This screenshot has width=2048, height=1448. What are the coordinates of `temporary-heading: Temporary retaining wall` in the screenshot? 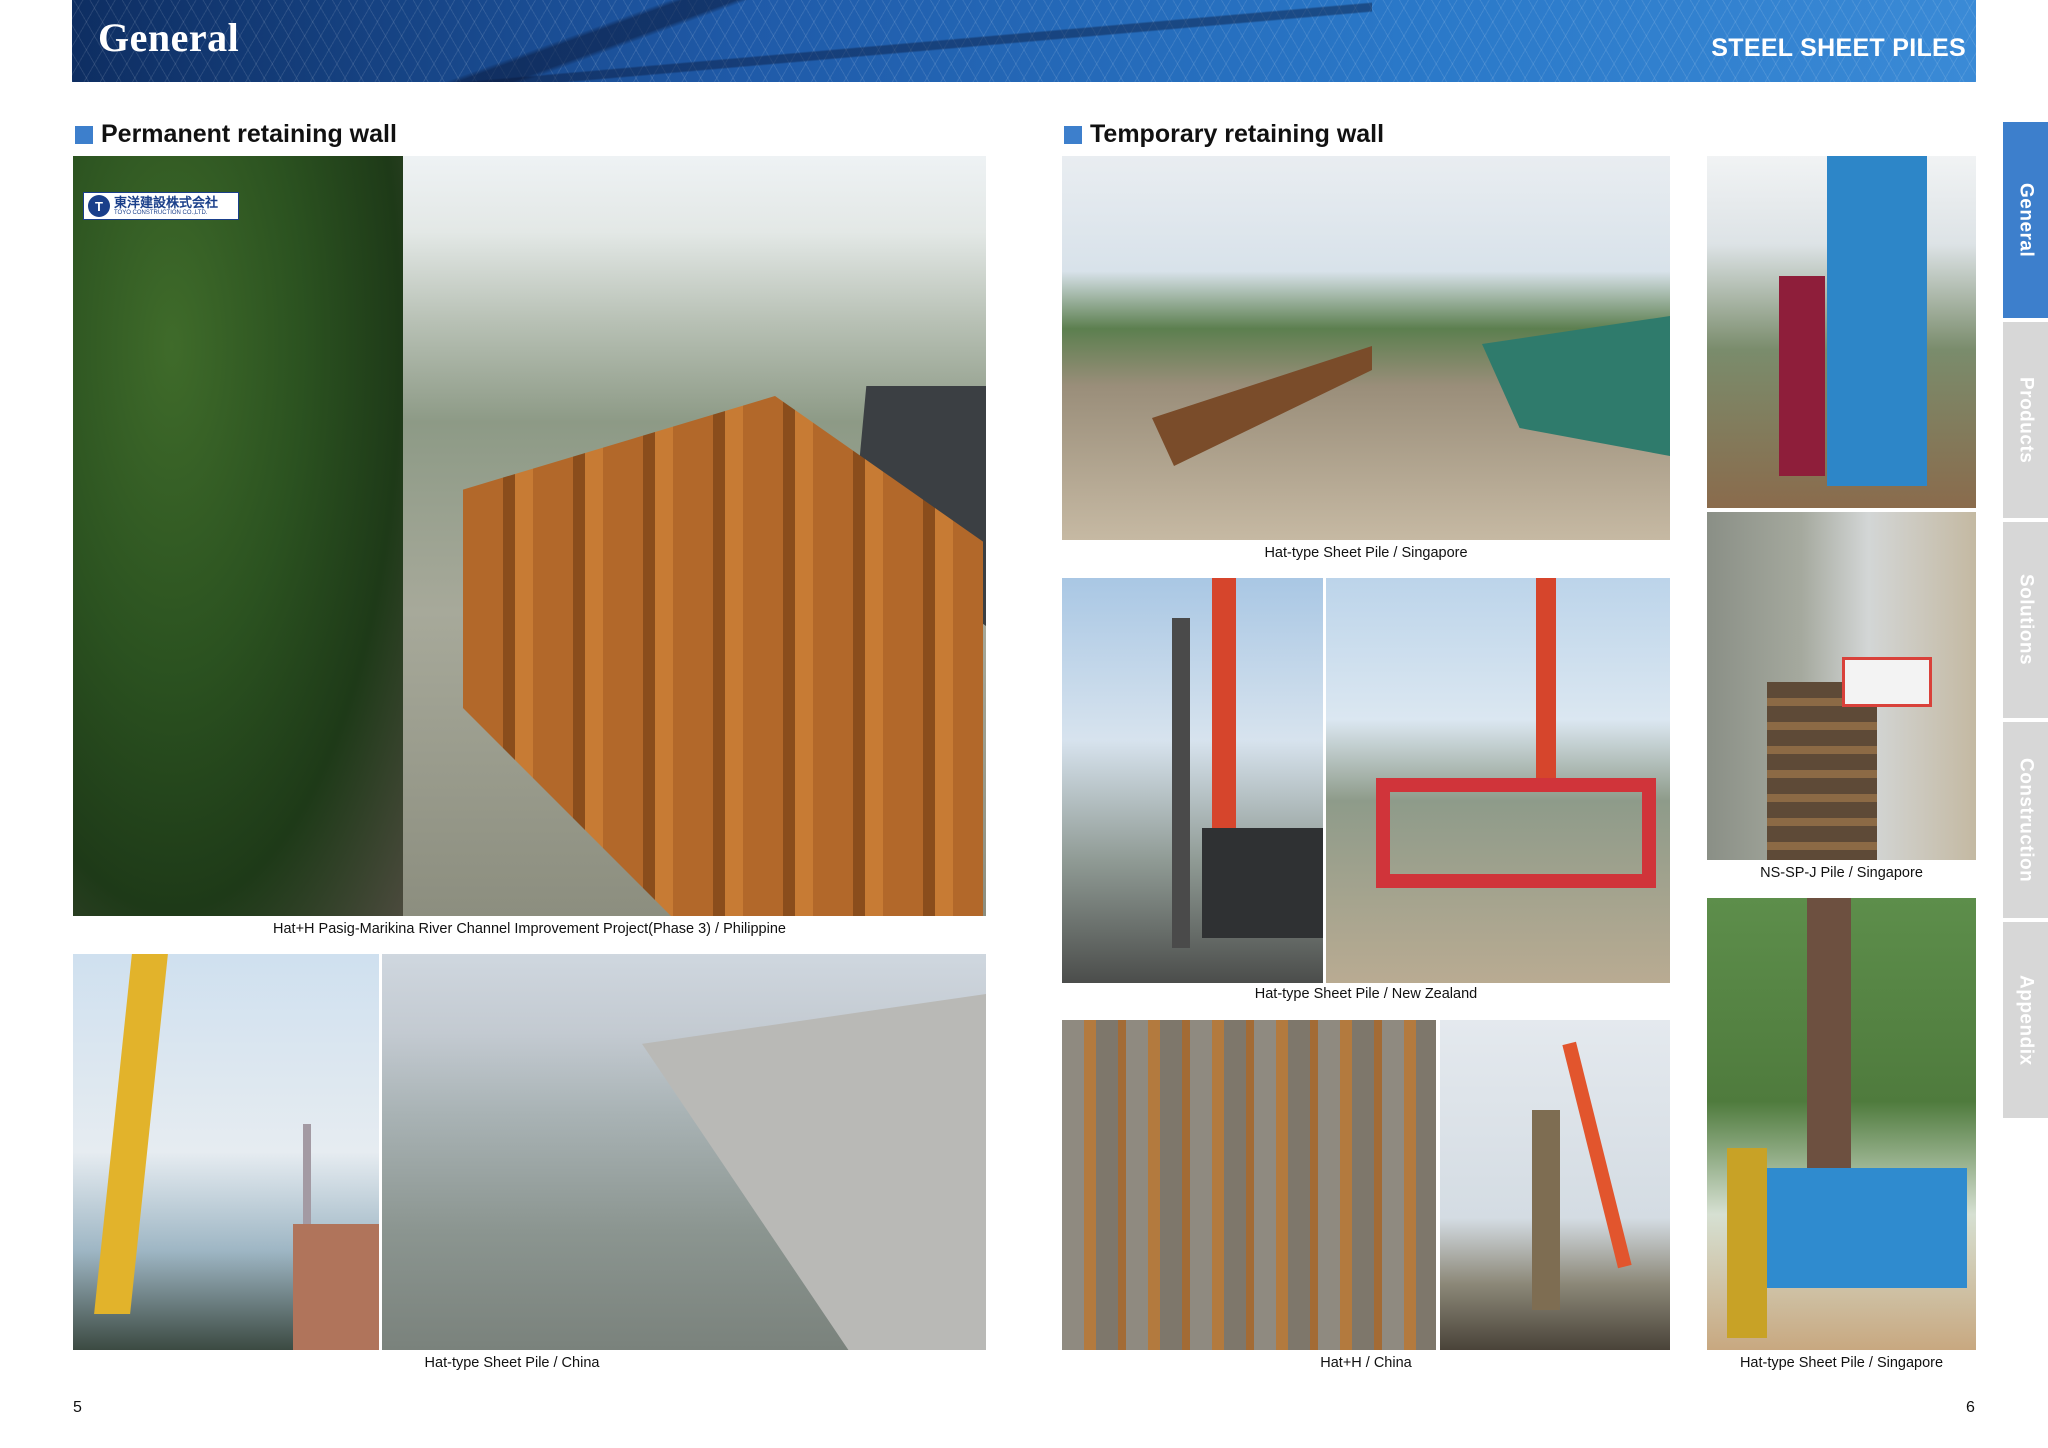 It's located at (1224, 134).